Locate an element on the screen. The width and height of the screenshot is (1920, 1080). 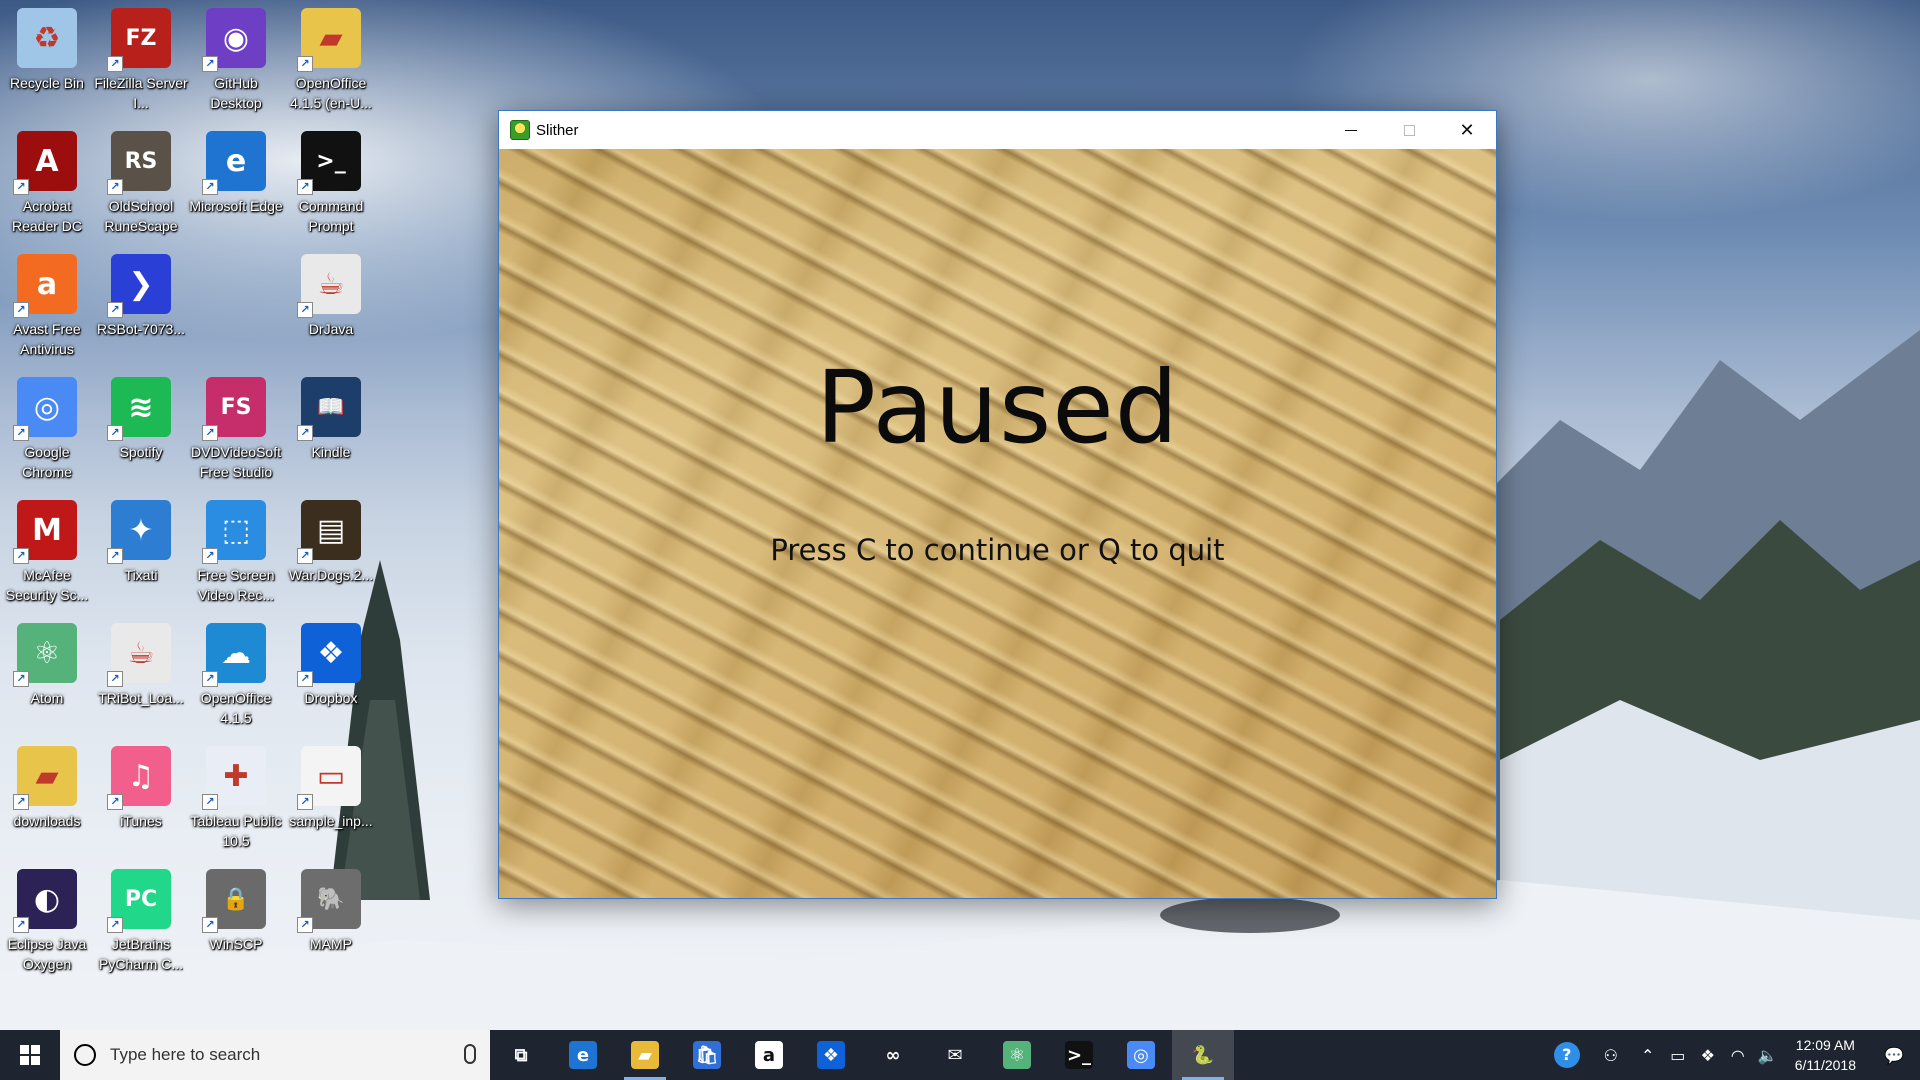
desktop-shortcut-label: MAMP is located at coordinates (331, 944).